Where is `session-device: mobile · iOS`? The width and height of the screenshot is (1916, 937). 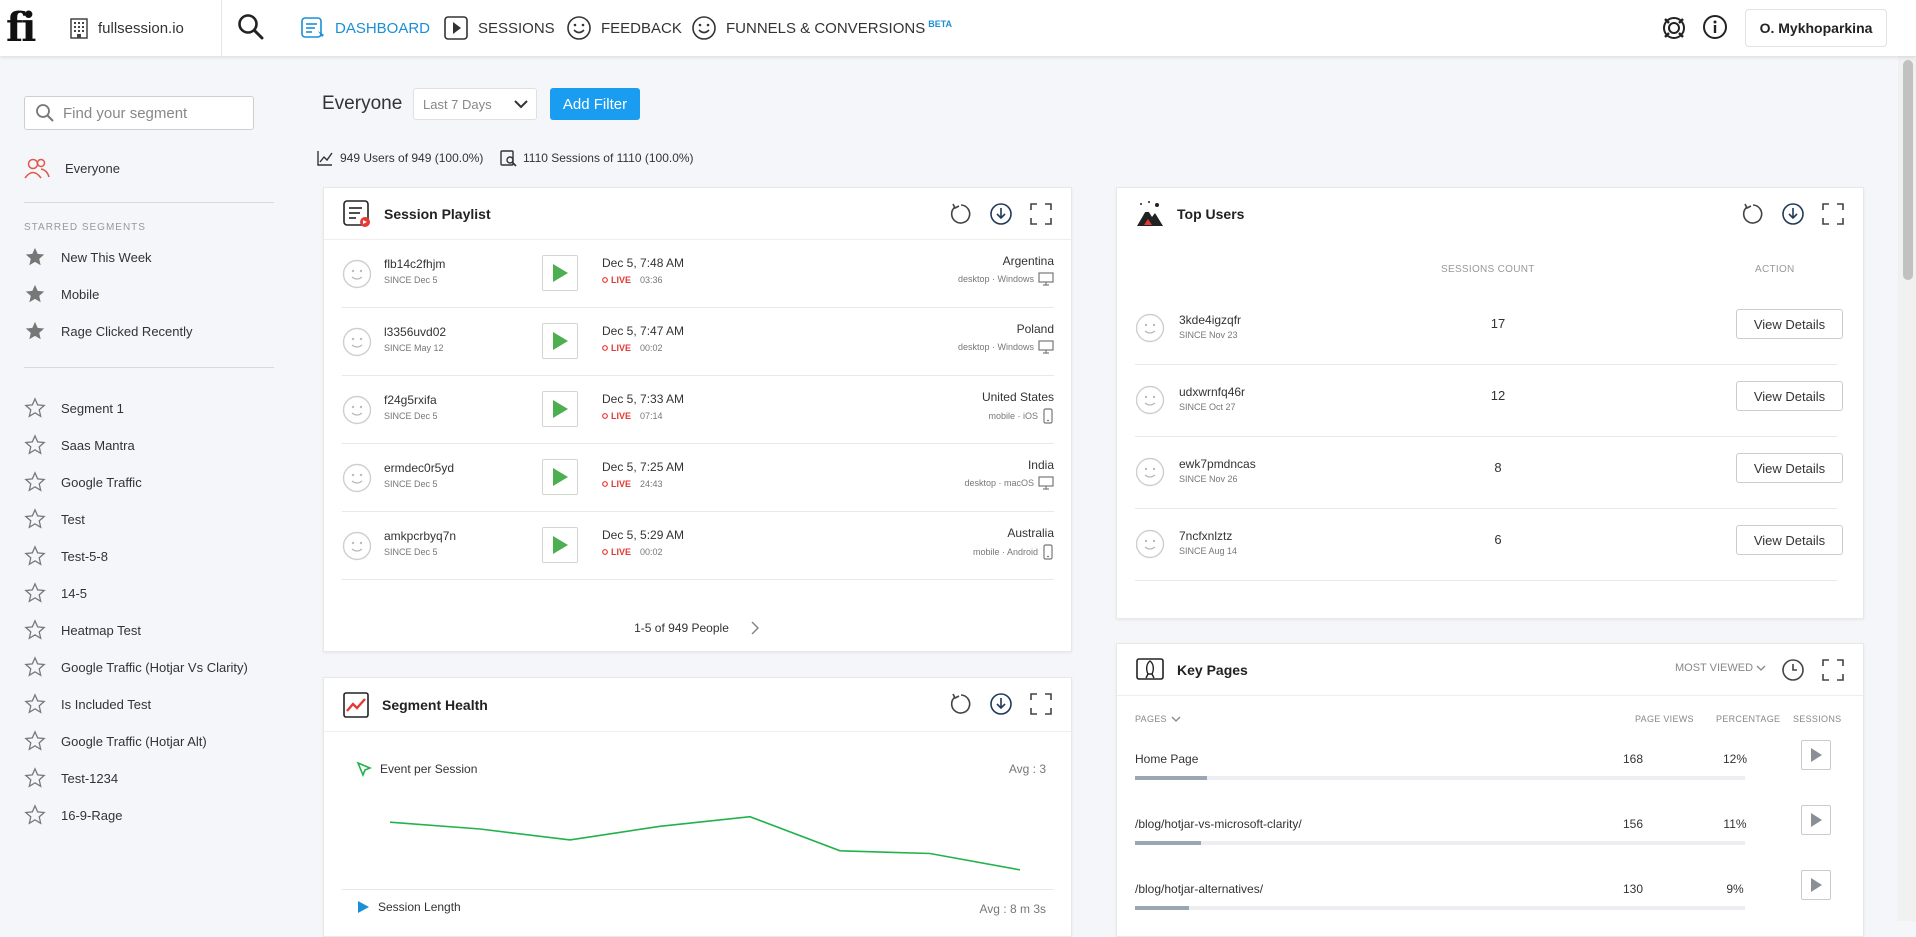 session-device: mobile · iOS is located at coordinates (1021, 416).